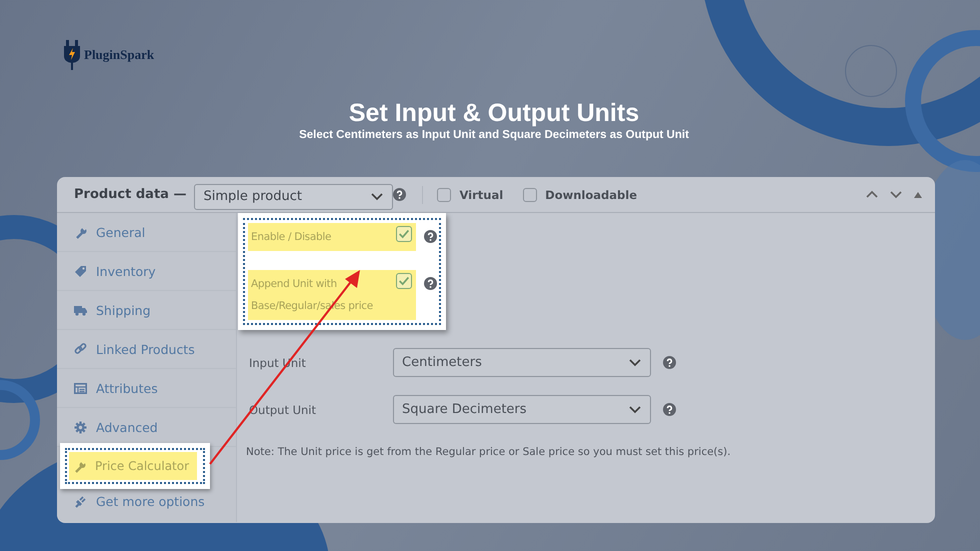 This screenshot has height=551, width=980. Describe the element at coordinates (80, 310) in the screenshot. I see `truck-icon` at that location.